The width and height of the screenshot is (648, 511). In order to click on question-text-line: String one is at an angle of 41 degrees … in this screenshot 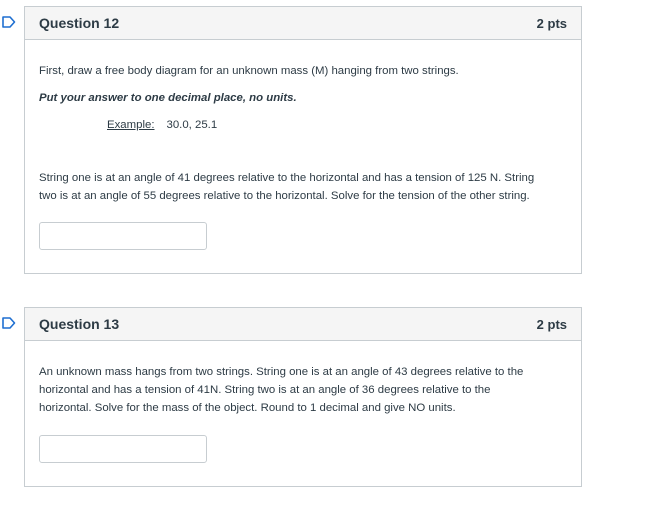, I will do `click(287, 178)`.